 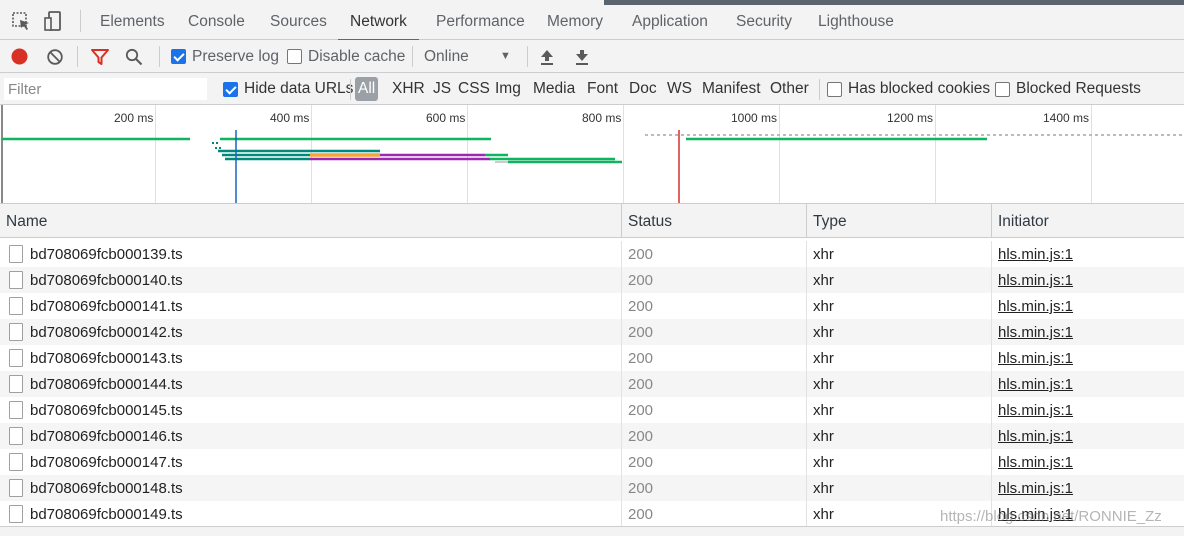 I want to click on type-filter-all: All, so click(x=367, y=89).